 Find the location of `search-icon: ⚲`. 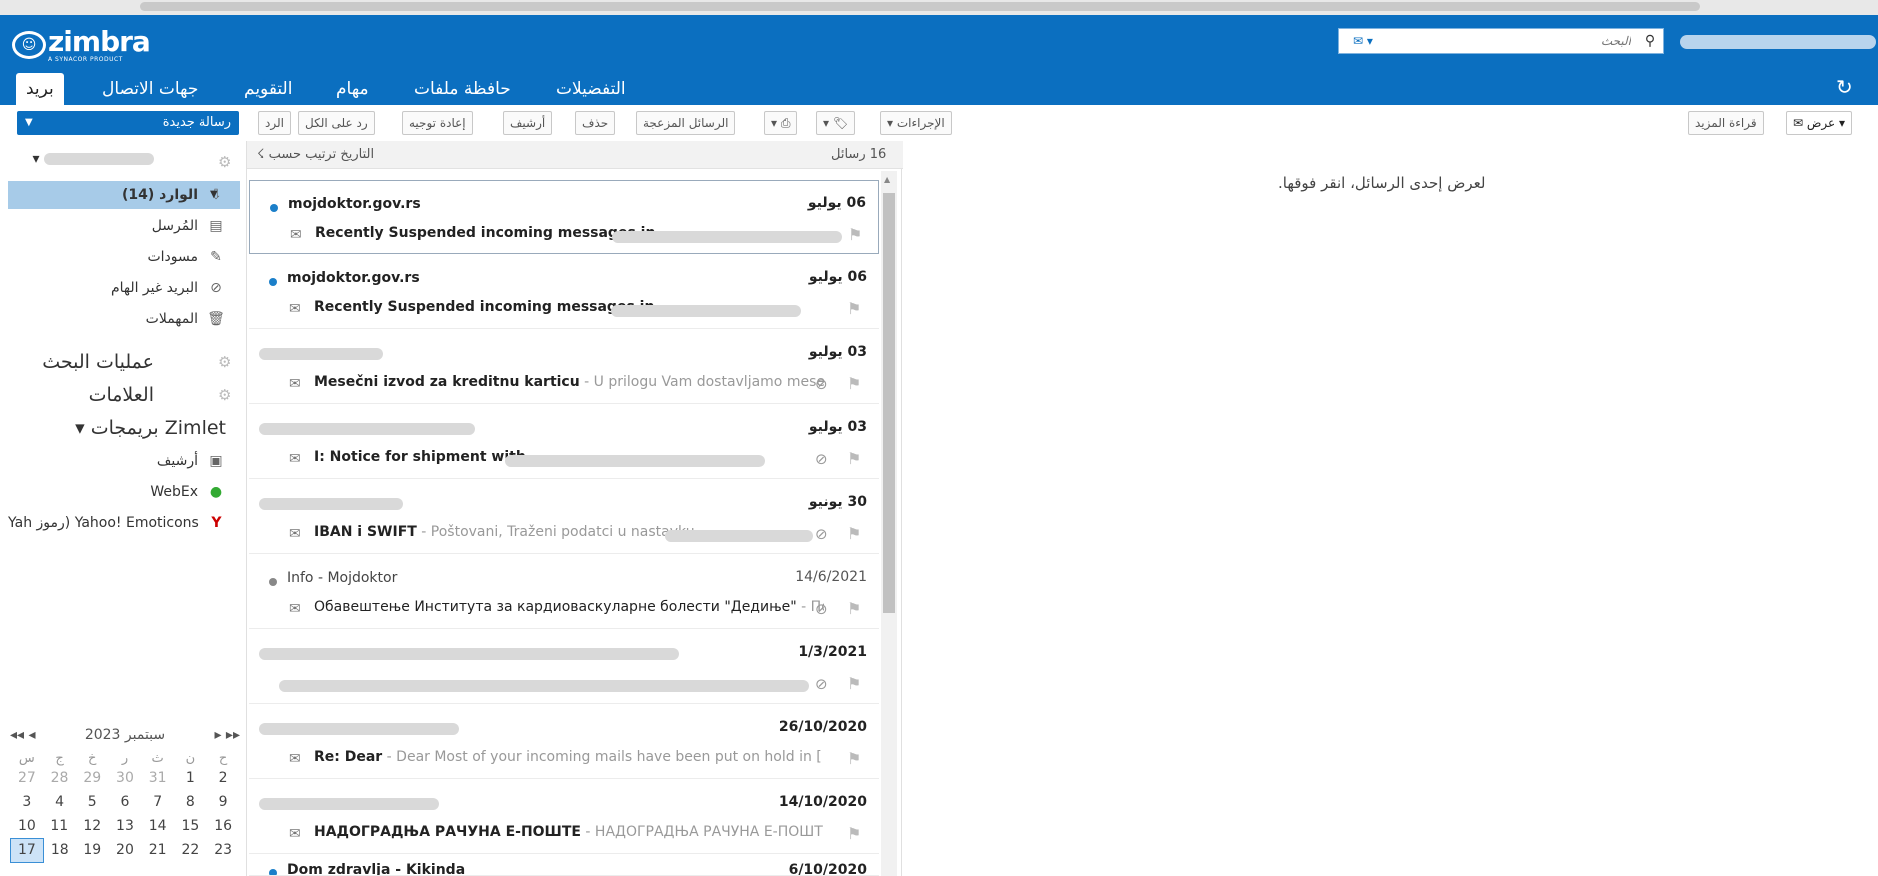

search-icon: ⚲ is located at coordinates (1650, 41).